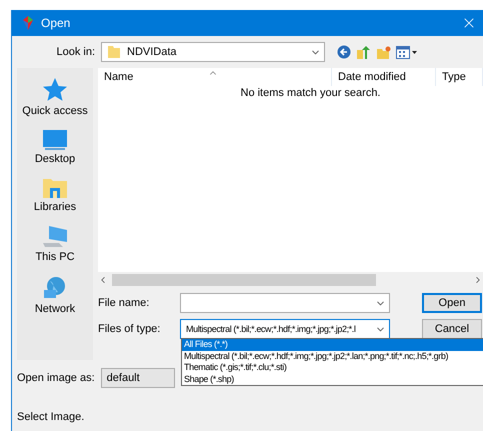  Describe the element at coordinates (407, 52) in the screenshot. I see `view-menu-icon` at that location.